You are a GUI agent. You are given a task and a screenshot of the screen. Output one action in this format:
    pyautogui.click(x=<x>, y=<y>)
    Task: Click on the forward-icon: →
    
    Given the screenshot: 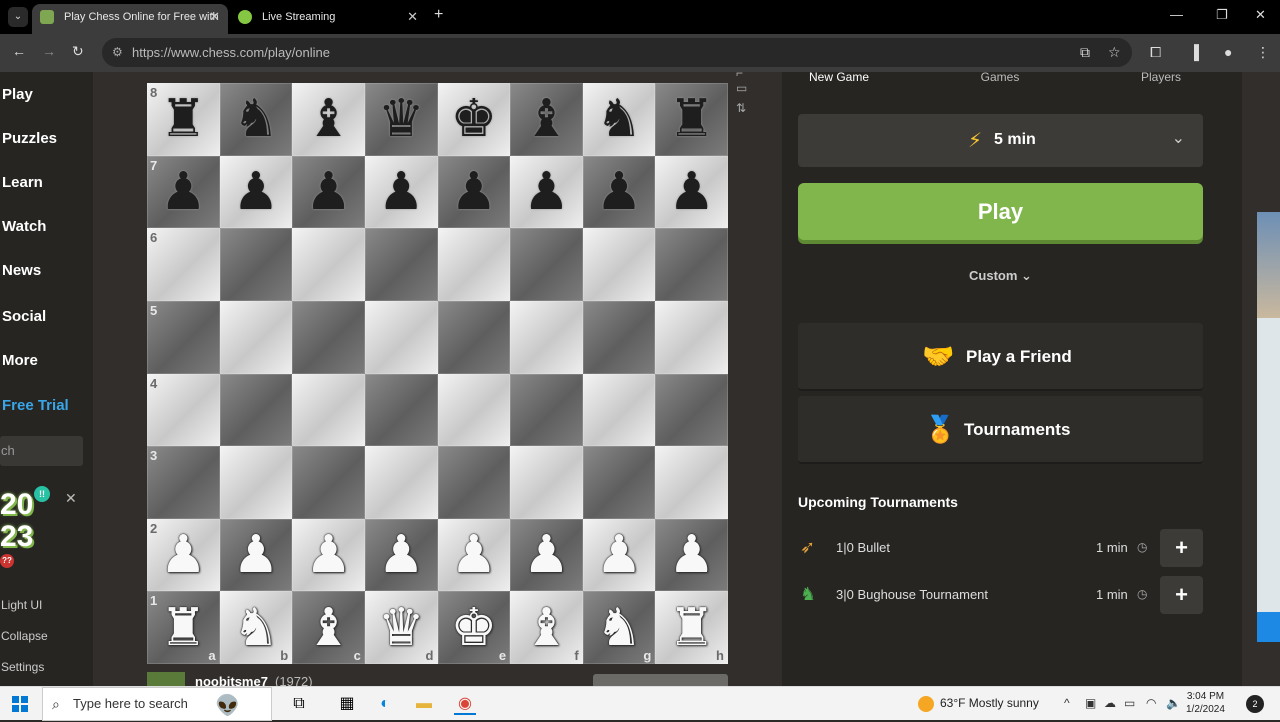 What is the action you would take?
    pyautogui.click(x=49, y=51)
    